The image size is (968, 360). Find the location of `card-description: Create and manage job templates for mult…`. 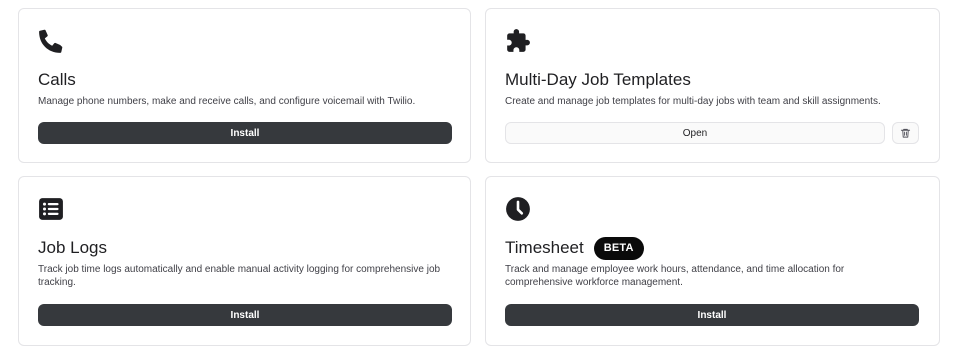

card-description: Create and manage job templates for mult… is located at coordinates (693, 101).